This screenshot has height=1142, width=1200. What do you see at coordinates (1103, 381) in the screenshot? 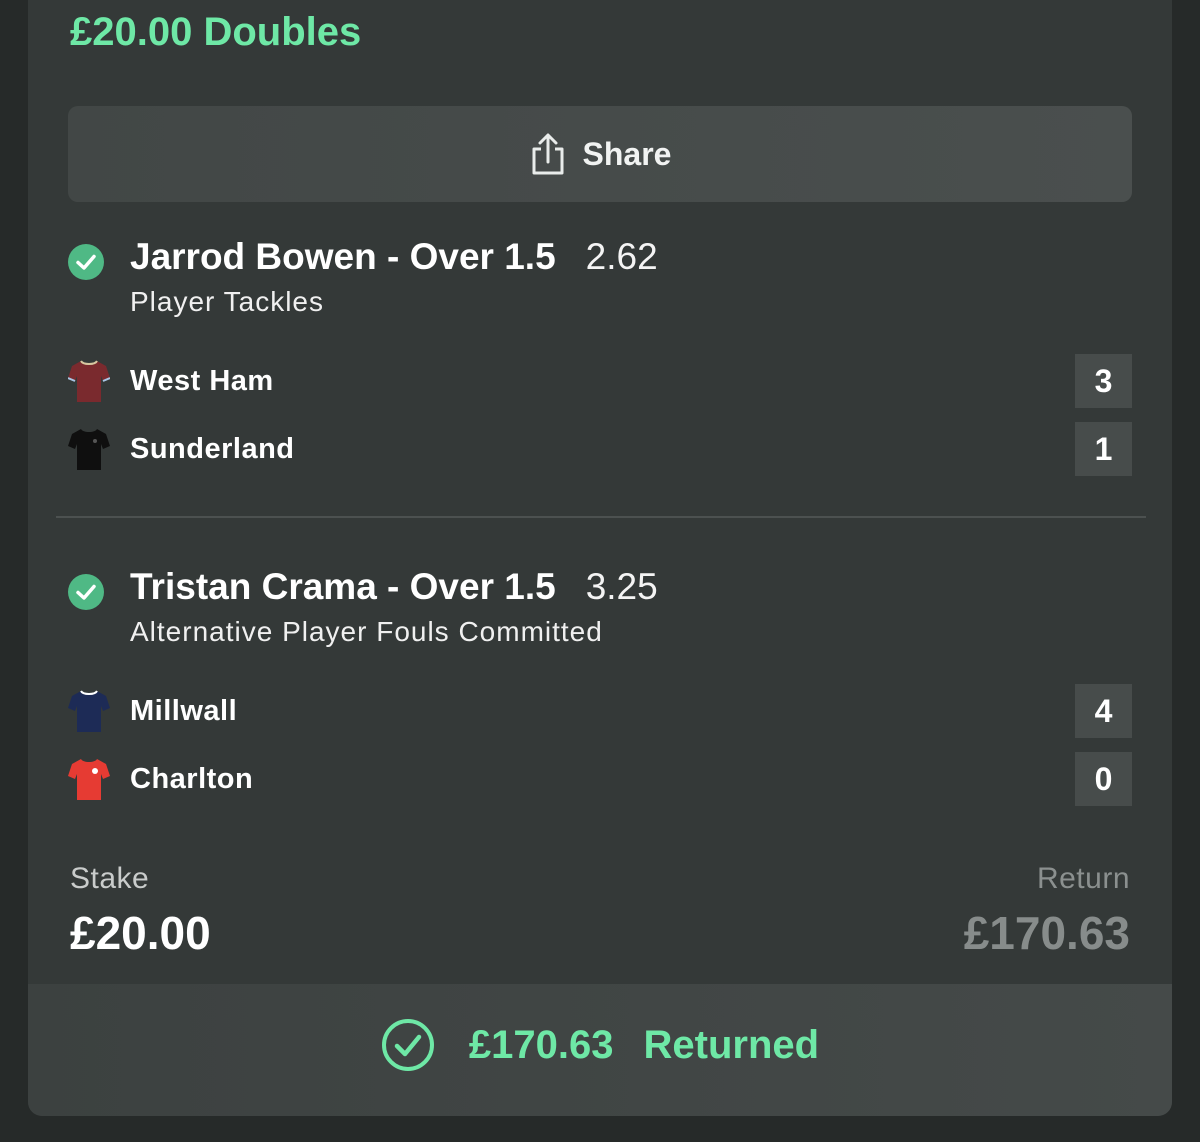
I see `team-score: 3` at bounding box center [1103, 381].